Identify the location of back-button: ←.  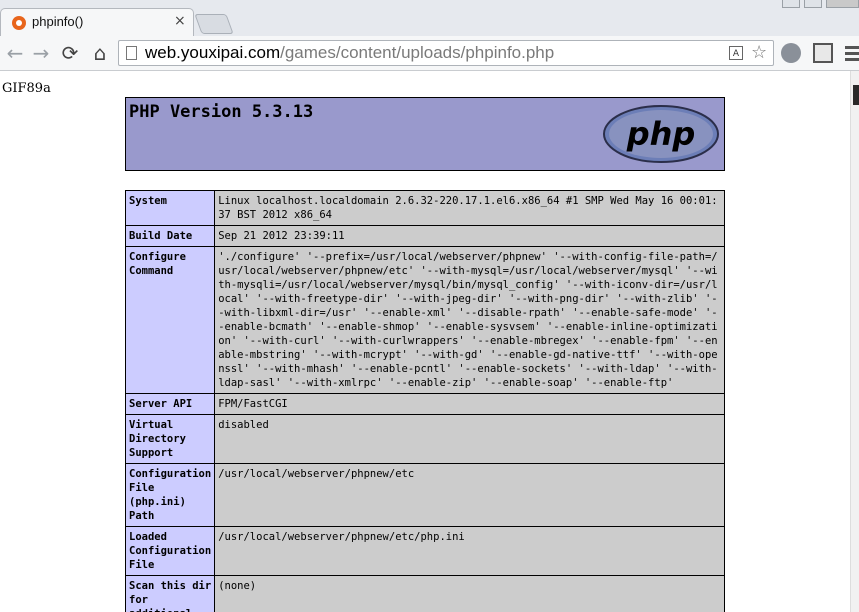
(15, 53).